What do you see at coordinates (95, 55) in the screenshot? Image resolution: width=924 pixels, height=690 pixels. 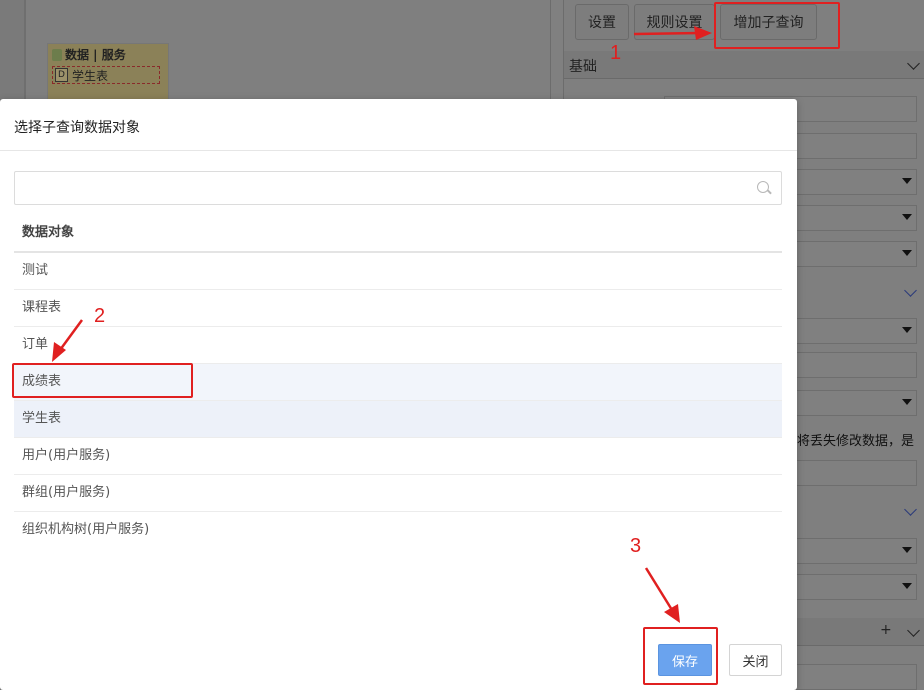 I see `entity-header-label: 数据 | 服务` at bounding box center [95, 55].